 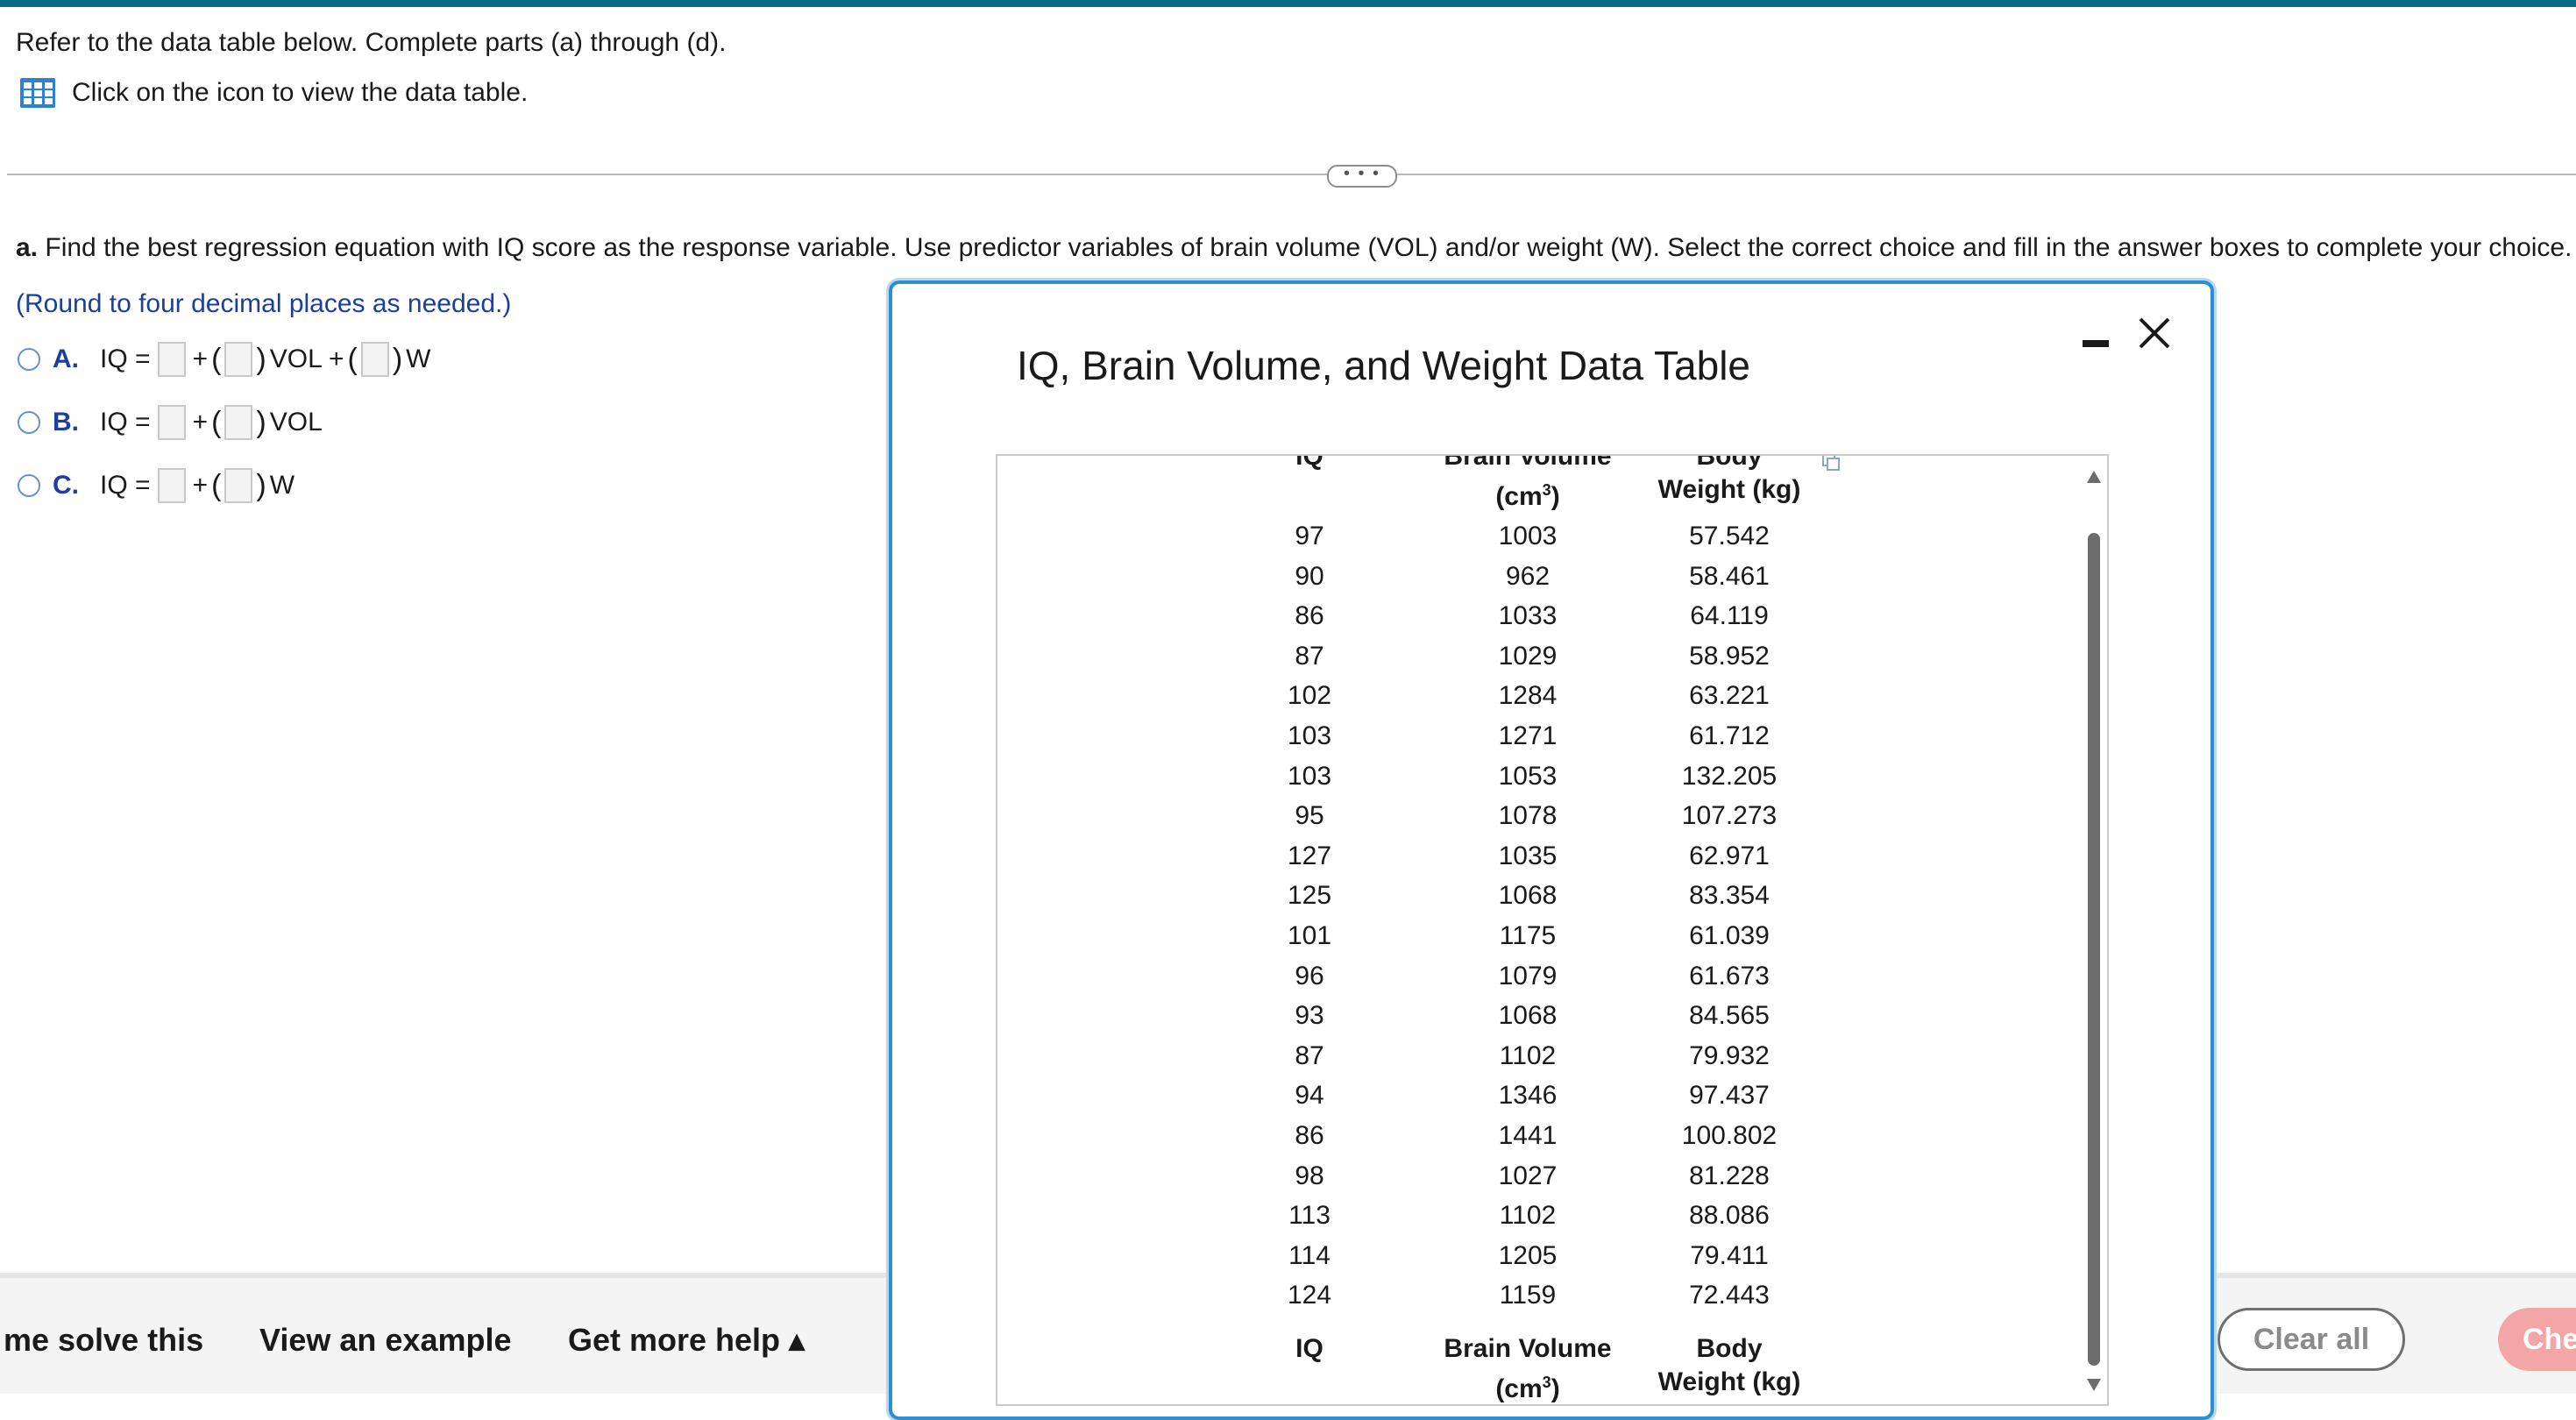 What do you see at coordinates (1528, 616) in the screenshot?
I see `cell-vol: 1033` at bounding box center [1528, 616].